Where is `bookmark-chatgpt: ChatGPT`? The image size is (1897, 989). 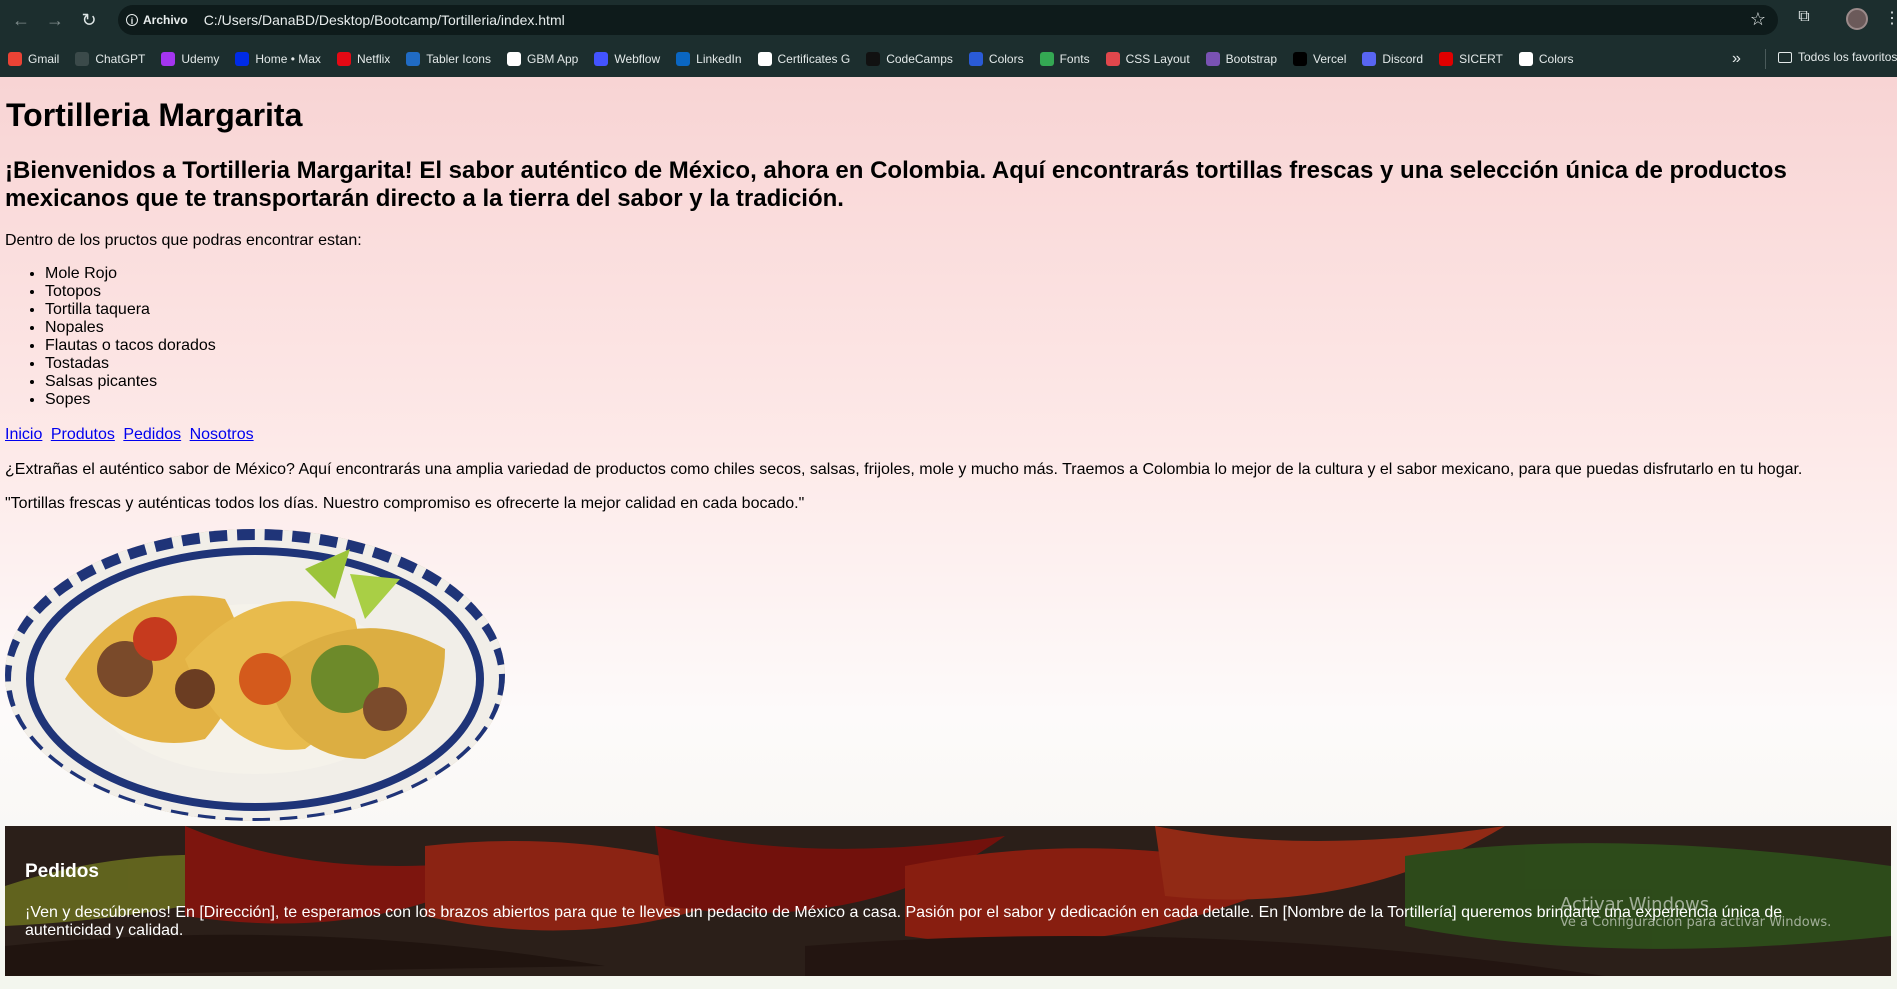 bookmark-chatgpt: ChatGPT is located at coordinates (110, 58).